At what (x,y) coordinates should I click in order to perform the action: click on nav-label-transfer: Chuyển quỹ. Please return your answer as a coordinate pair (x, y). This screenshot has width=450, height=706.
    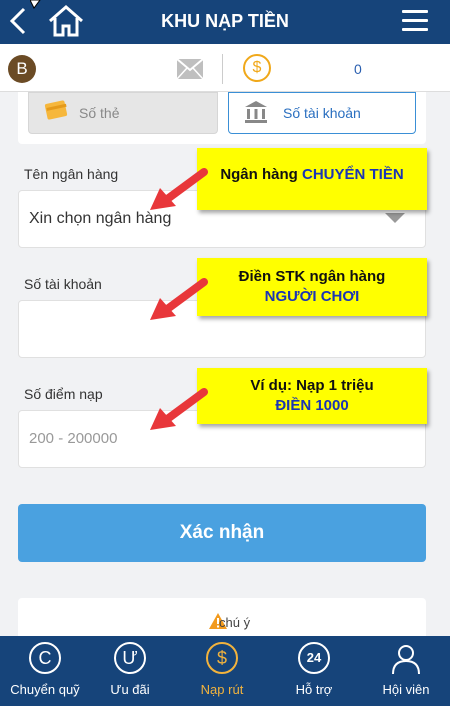
    Looking at the image, I should click on (45, 689).